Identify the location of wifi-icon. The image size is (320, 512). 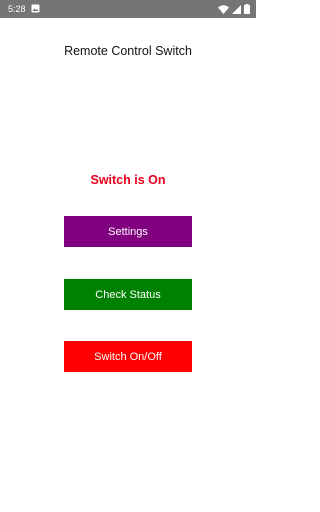
(223, 9).